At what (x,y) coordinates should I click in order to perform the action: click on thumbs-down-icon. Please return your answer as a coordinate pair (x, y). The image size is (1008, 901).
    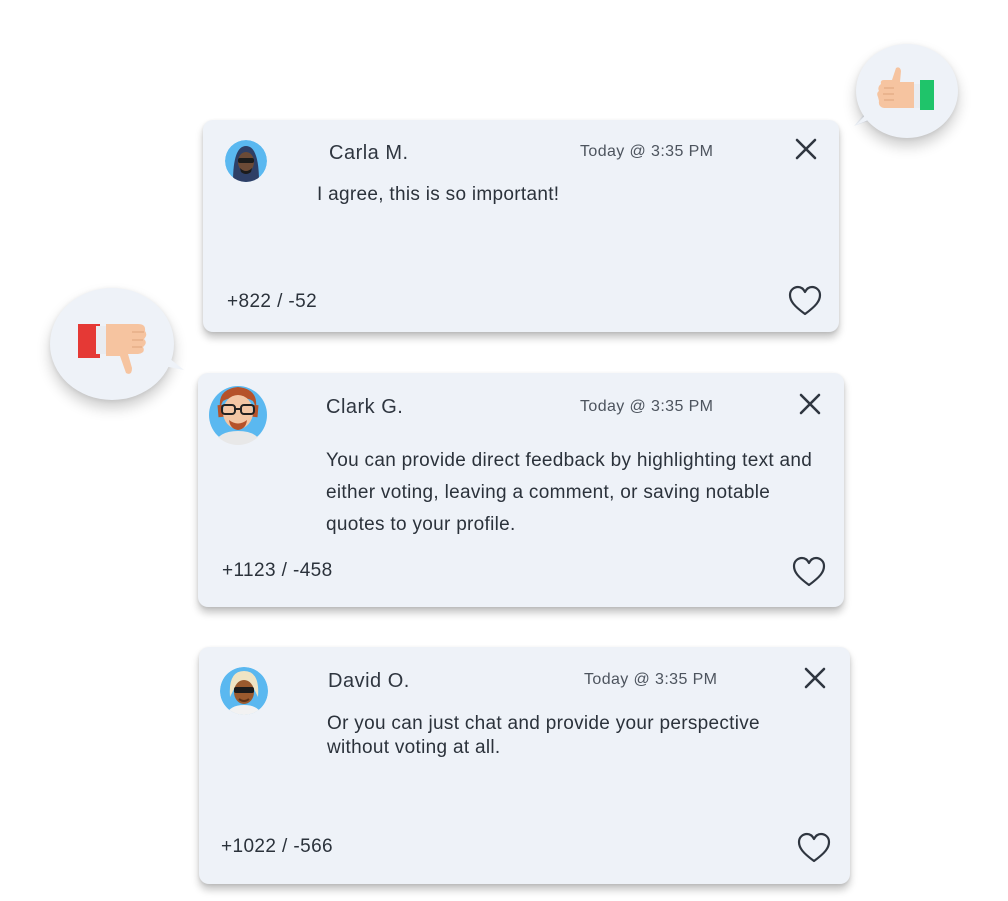
    Looking at the image, I should click on (112, 349).